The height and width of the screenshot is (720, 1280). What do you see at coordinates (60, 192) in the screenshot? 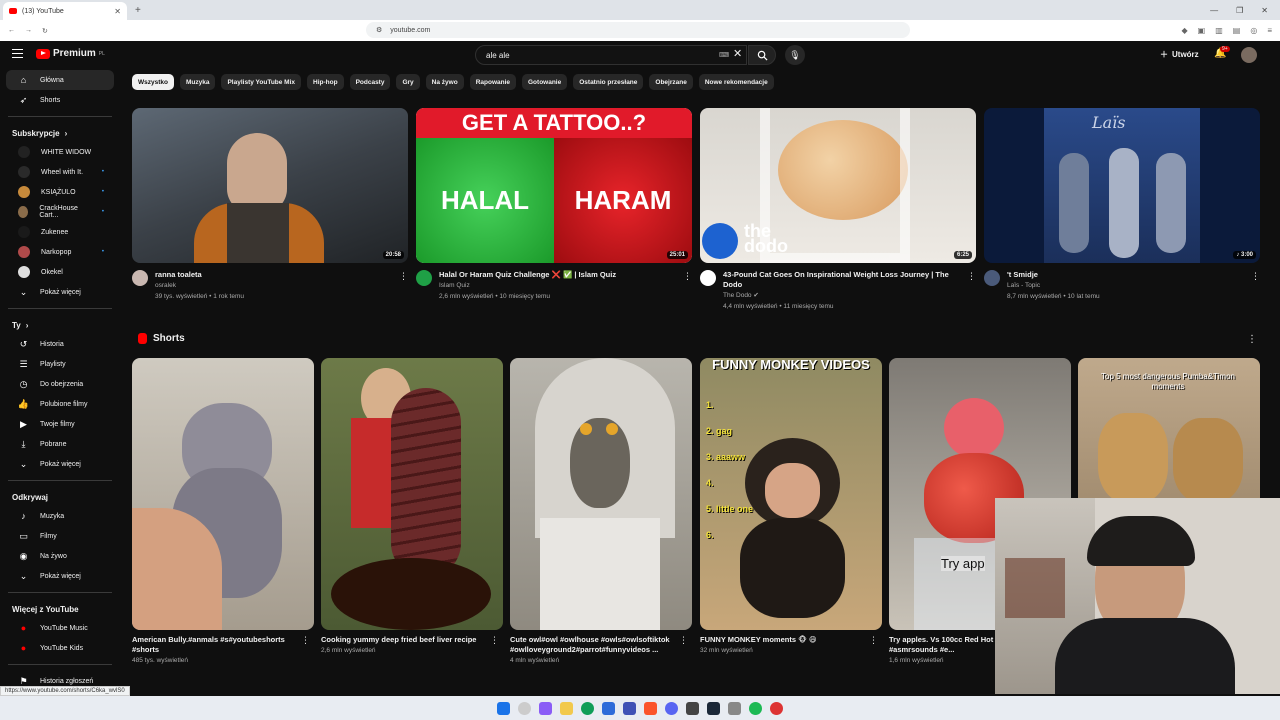
I see `subscription-item: KSIĄŻULO •` at bounding box center [60, 192].